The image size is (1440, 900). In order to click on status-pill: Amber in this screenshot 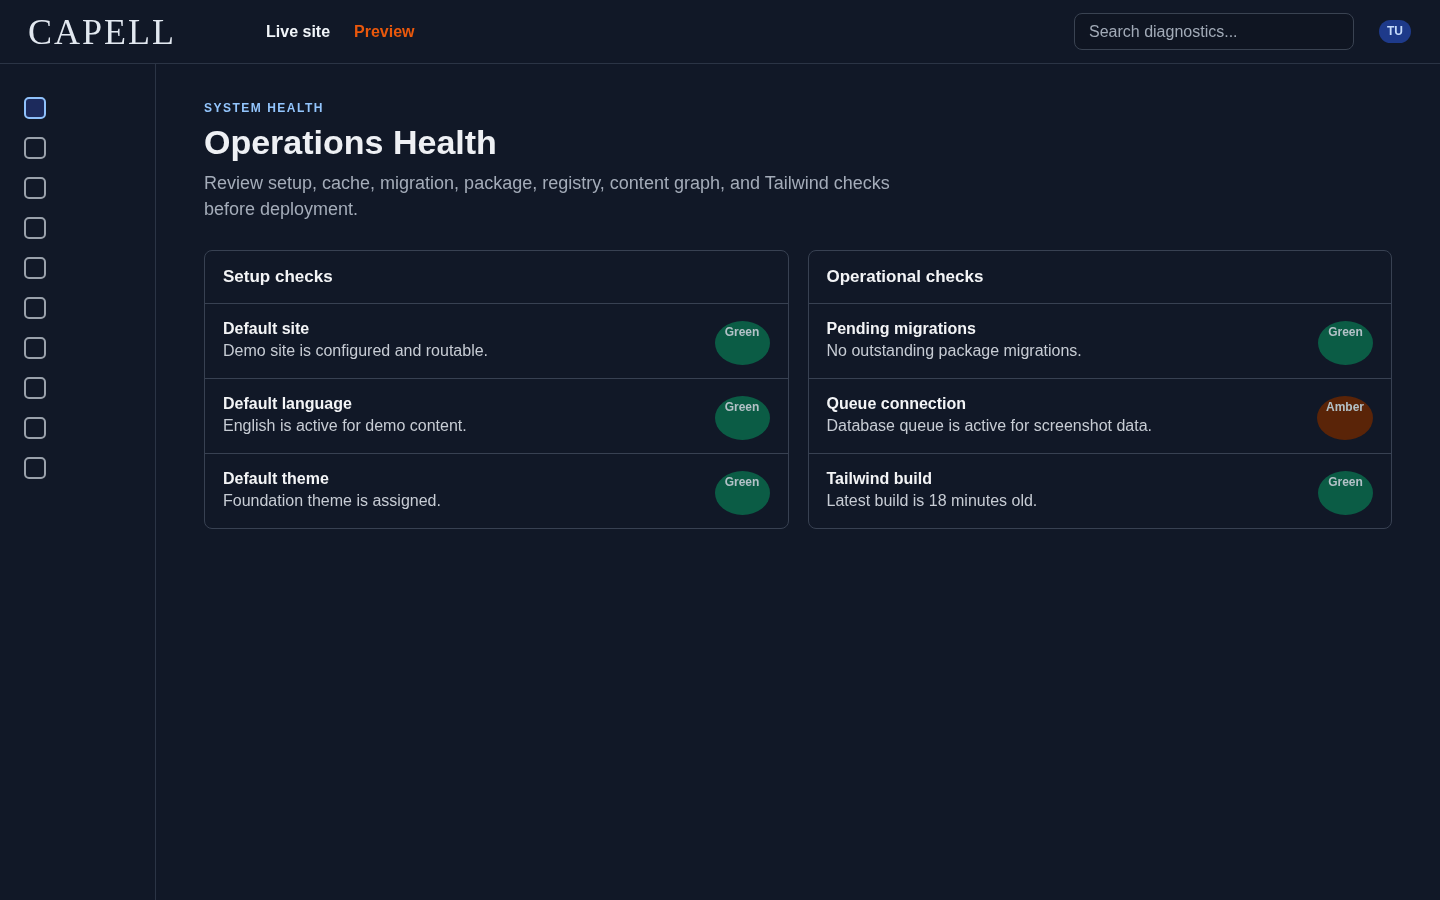, I will do `click(1345, 418)`.